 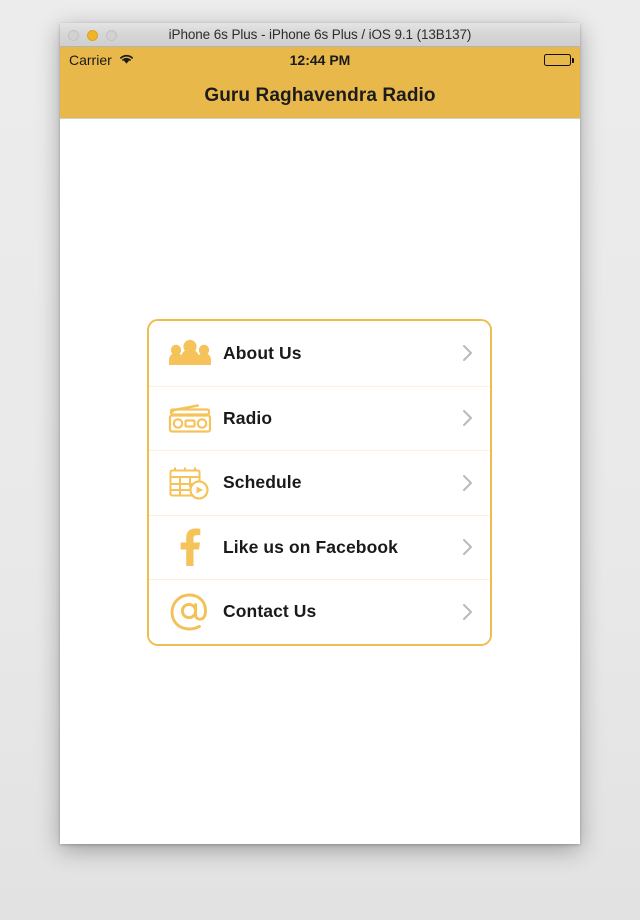 I want to click on minimize-button, so click(x=92, y=35).